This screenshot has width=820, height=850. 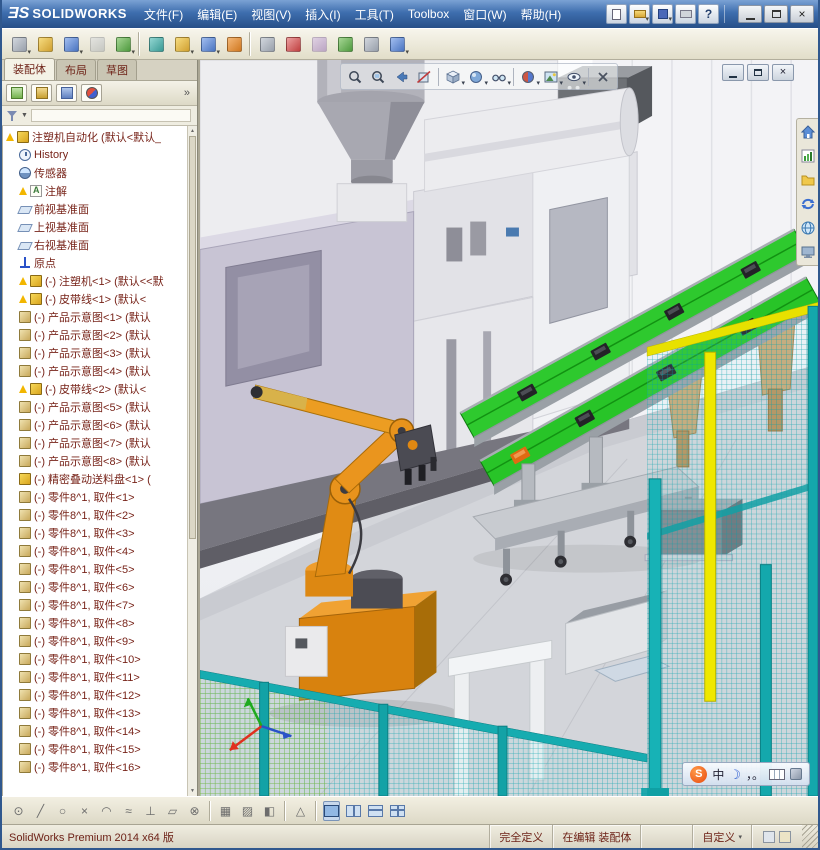 What do you see at coordinates (783, 72) in the screenshot?
I see `doc-close-button: ×` at bounding box center [783, 72].